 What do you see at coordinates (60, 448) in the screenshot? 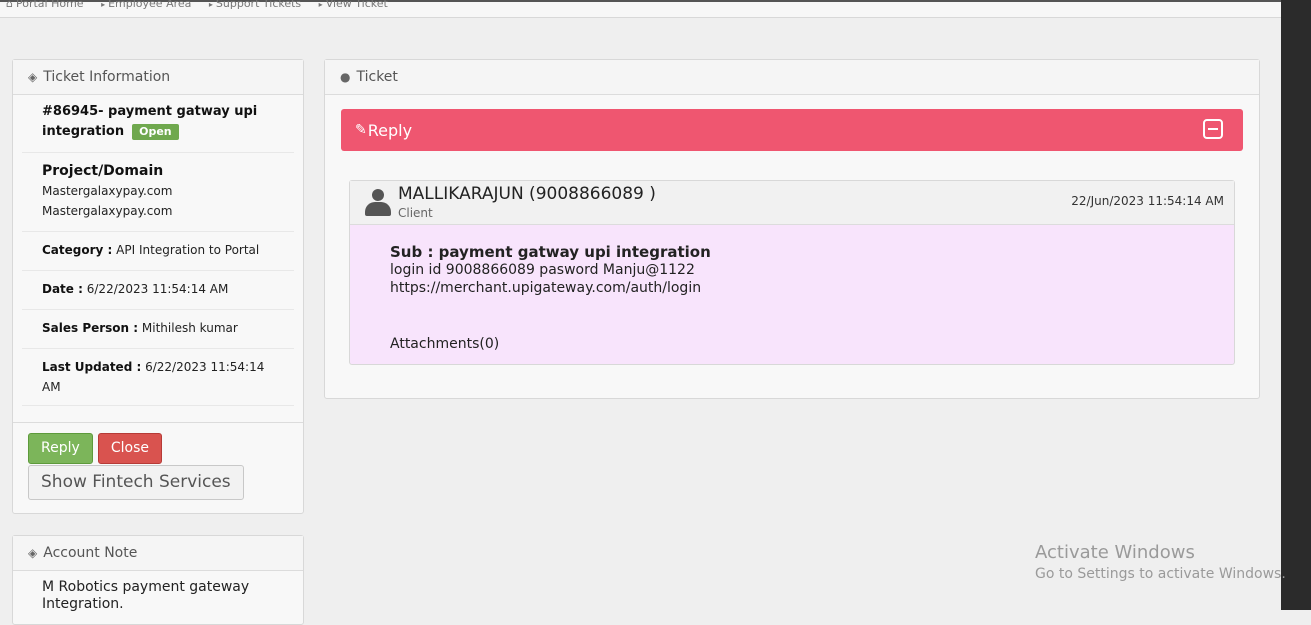
I see `reply-button: Reply` at bounding box center [60, 448].